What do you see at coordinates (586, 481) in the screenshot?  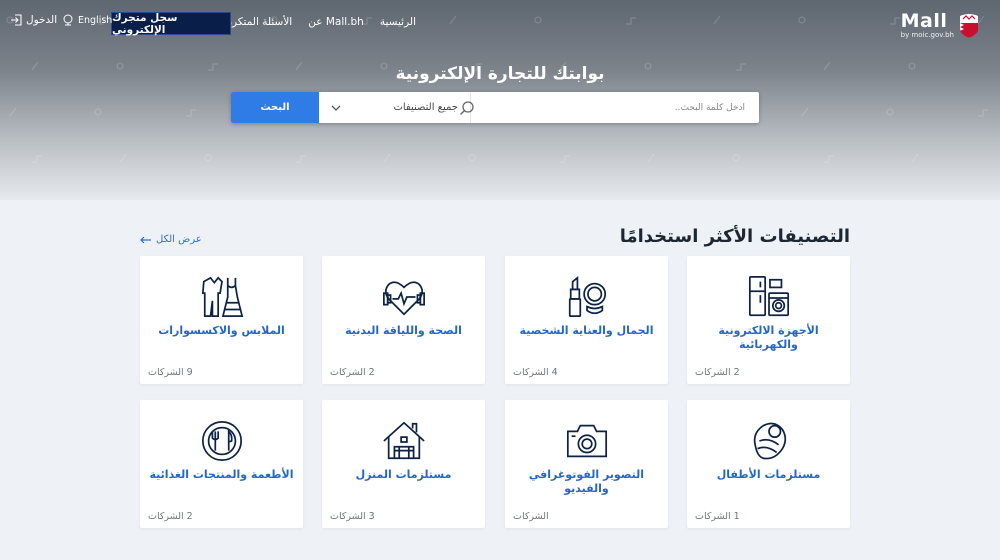 I see `category-name: التصوير الفوتوغرافي والفيديو` at bounding box center [586, 481].